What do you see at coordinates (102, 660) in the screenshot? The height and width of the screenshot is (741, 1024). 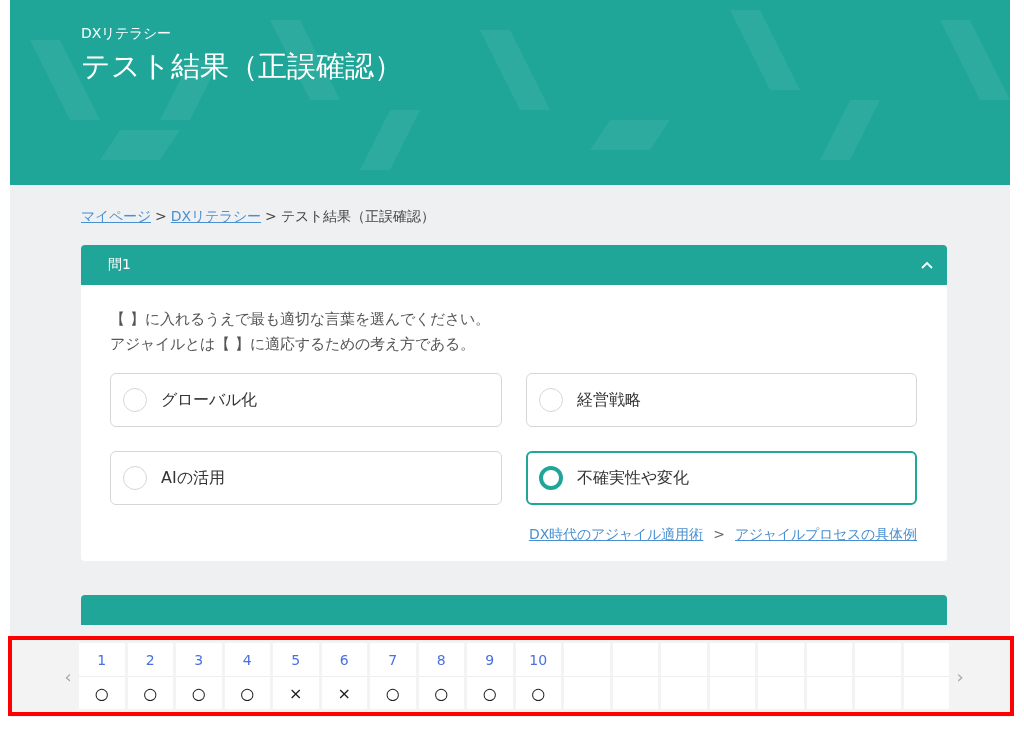 I see `question-link: 1` at bounding box center [102, 660].